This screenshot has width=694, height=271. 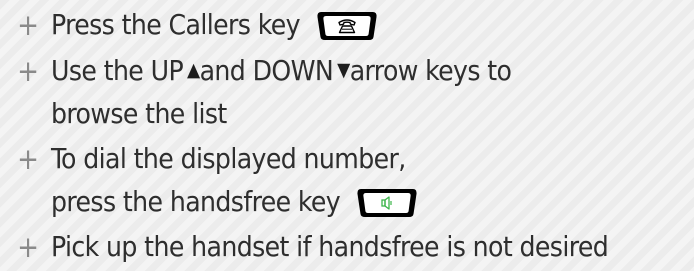 What do you see at coordinates (266, 70) in the screenshot?
I see `instruction-text: and DOWN` at bounding box center [266, 70].